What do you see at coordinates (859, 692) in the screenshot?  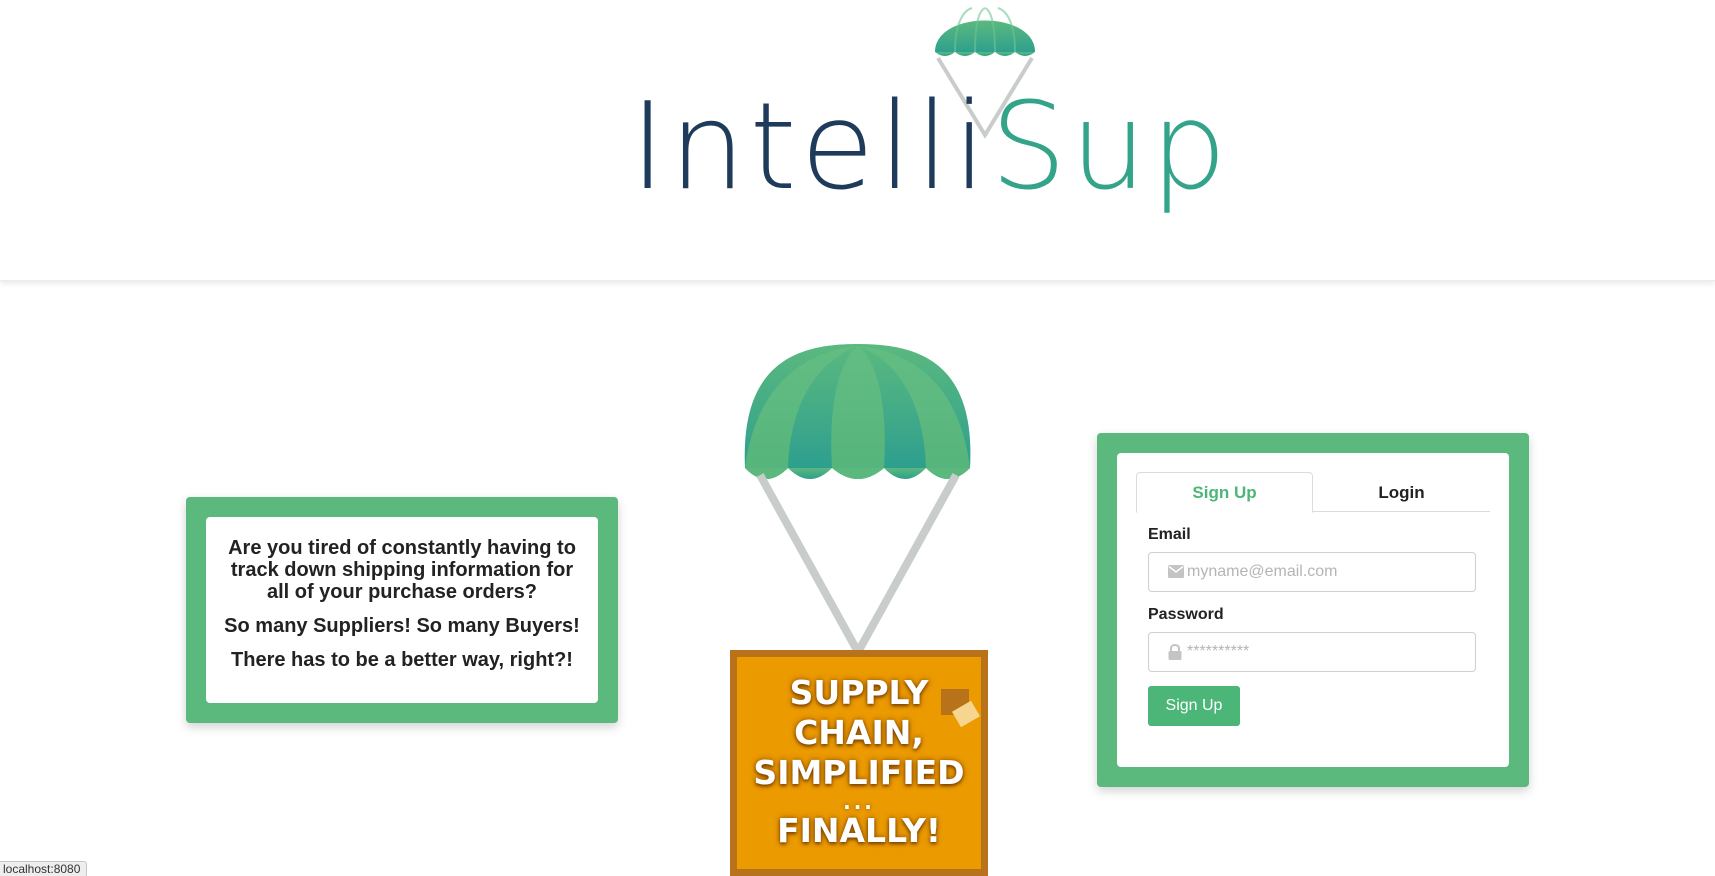 I see `crate-slogan-line1: SUPPLY` at bounding box center [859, 692].